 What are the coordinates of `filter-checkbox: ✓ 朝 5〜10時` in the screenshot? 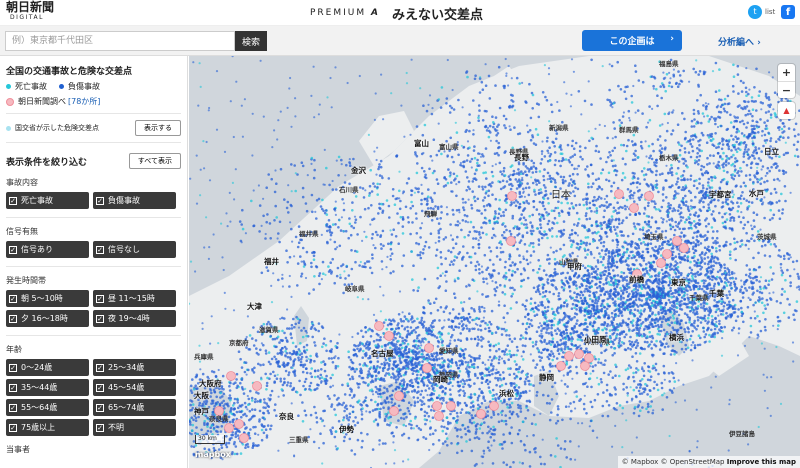 It's located at (47, 298).